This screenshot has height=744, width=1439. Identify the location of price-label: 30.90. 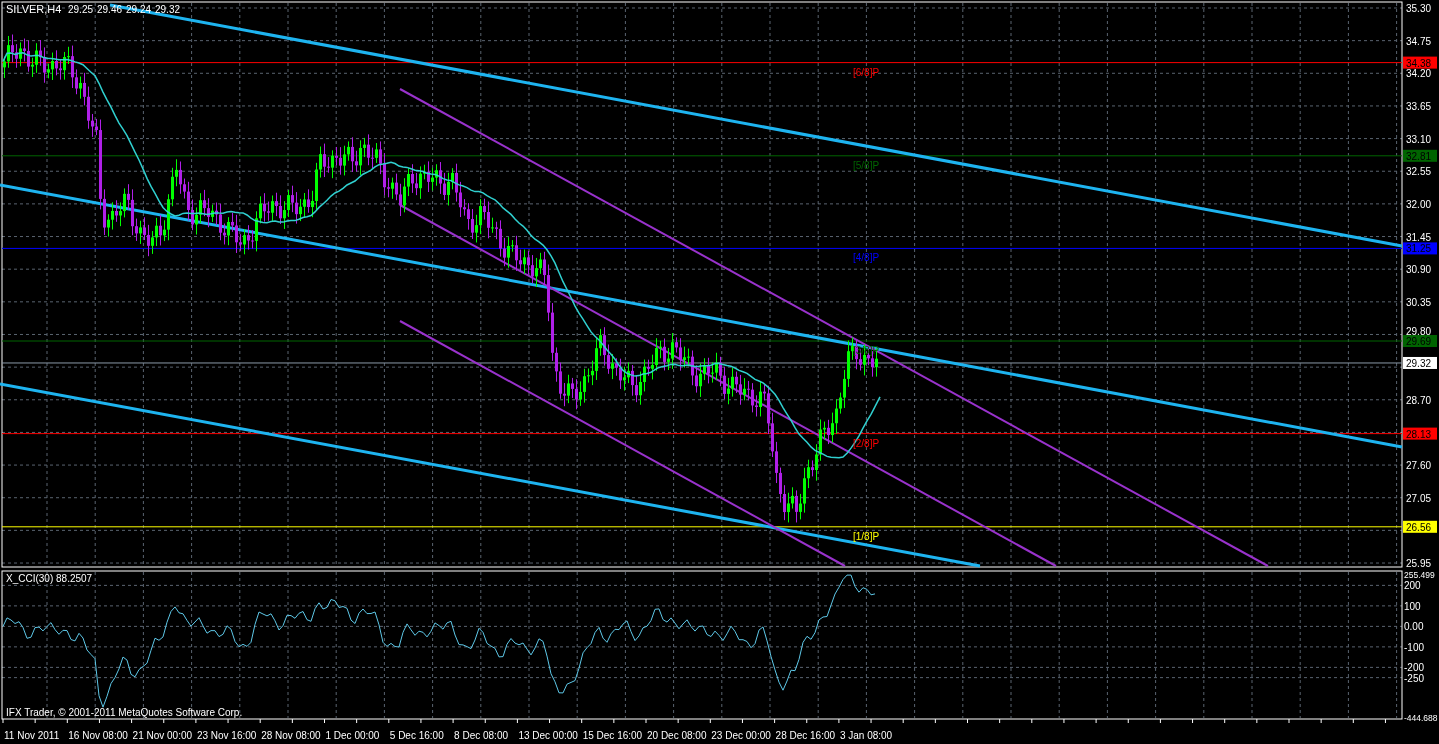
(1419, 270).